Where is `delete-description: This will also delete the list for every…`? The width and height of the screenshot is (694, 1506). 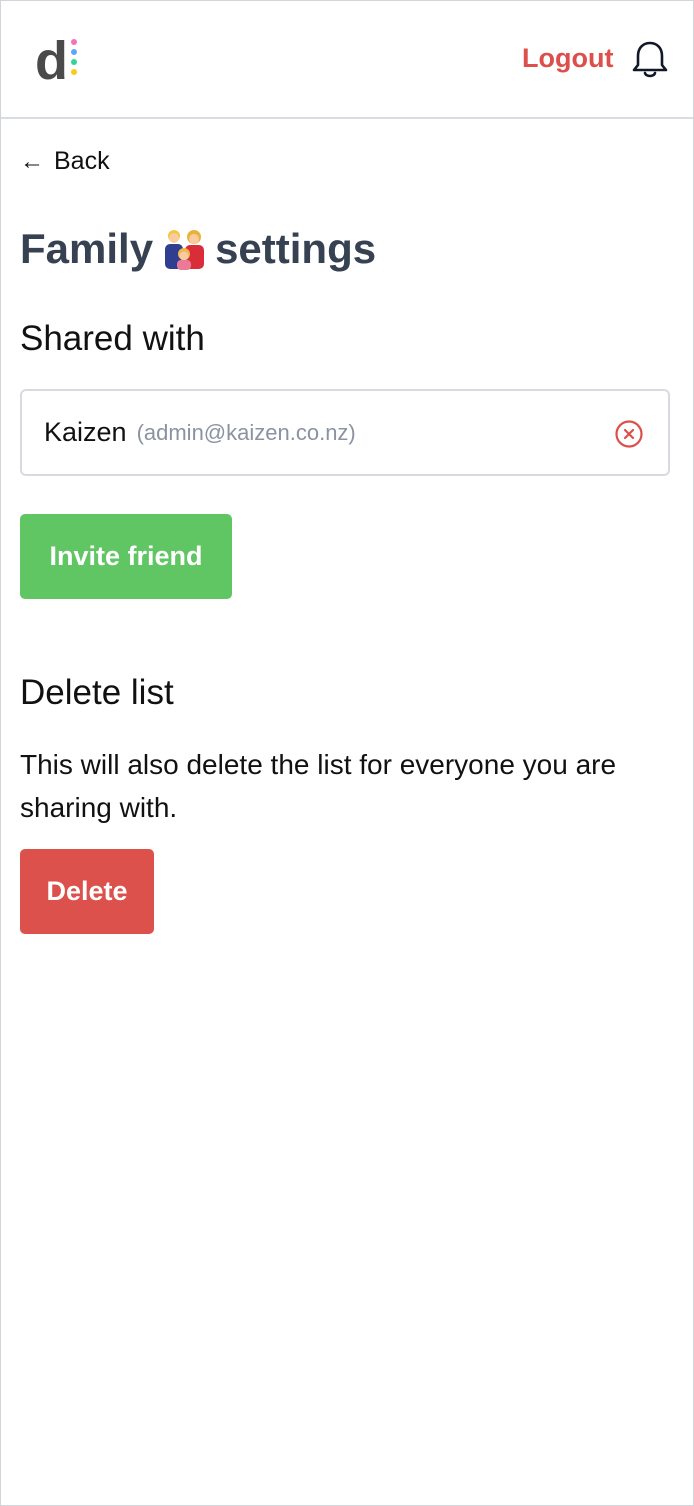 delete-description: This will also delete the list for every… is located at coordinates (318, 786).